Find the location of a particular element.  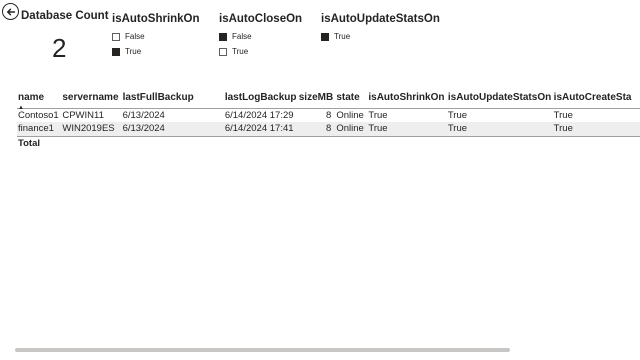

back-button is located at coordinates (10, 11).